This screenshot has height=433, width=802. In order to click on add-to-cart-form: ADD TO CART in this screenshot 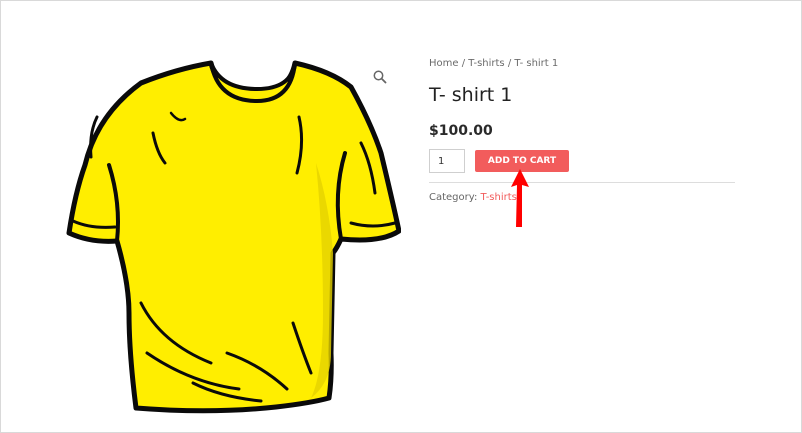, I will do `click(582, 161)`.